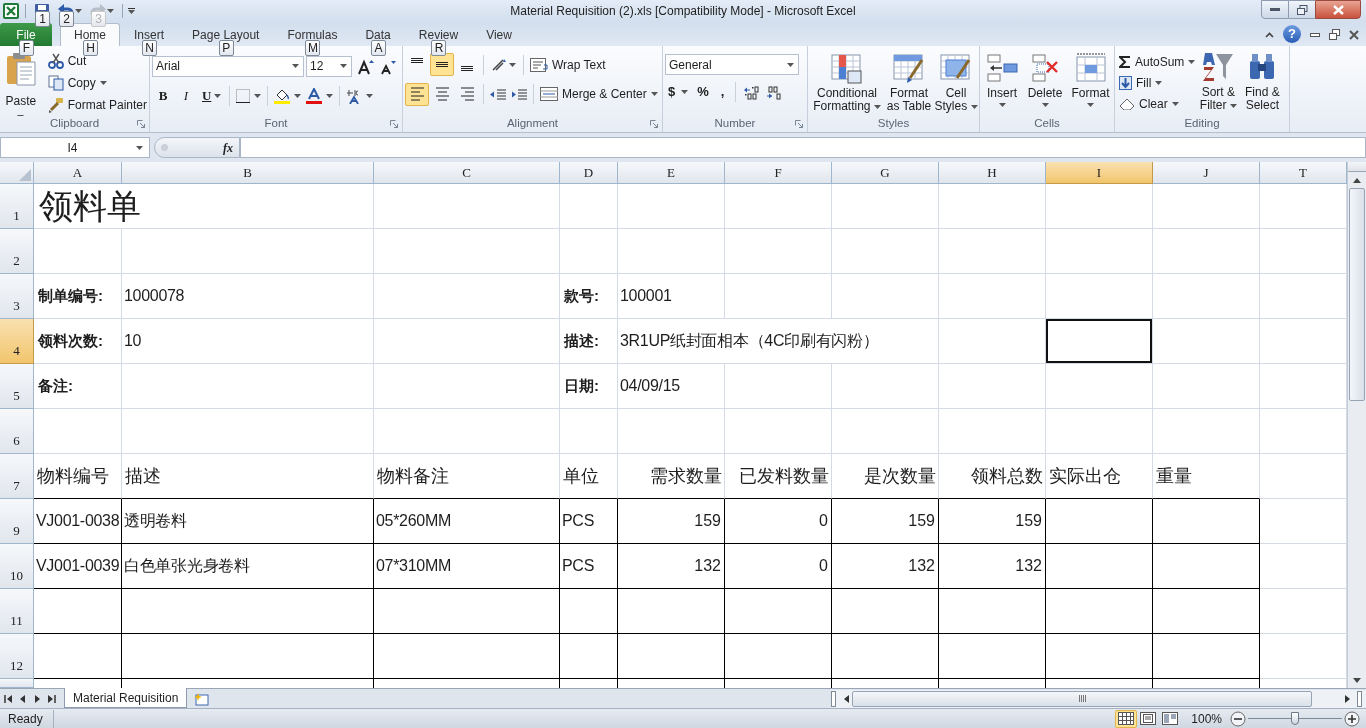 Image resolution: width=1366 pixels, height=728 pixels. Describe the element at coordinates (98, 19) in the screenshot. I see `keytip-tooltip: 3` at that location.